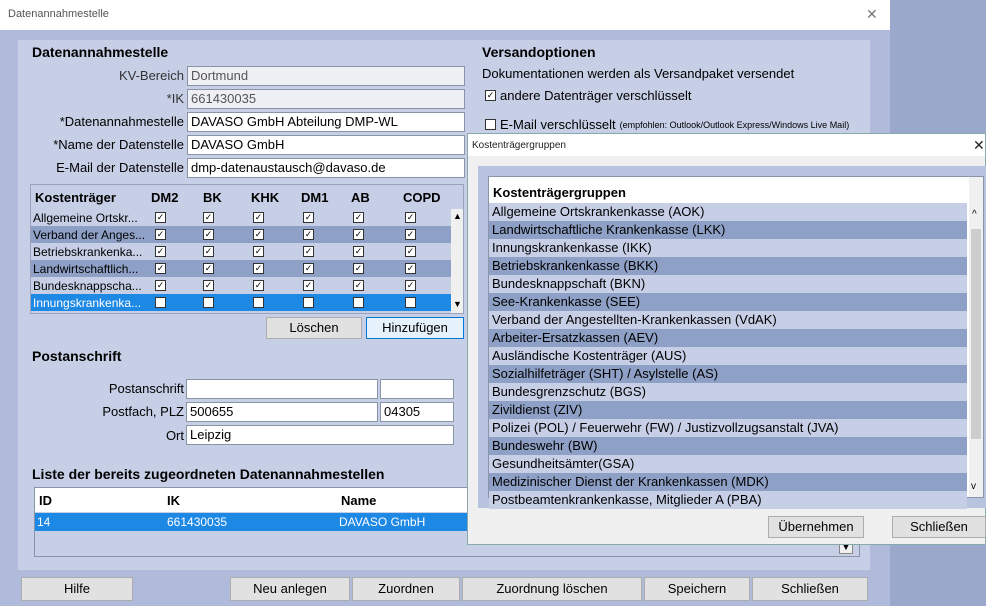  I want to click on email-field: dmp-datenaustausch@davaso.de, so click(326, 168).